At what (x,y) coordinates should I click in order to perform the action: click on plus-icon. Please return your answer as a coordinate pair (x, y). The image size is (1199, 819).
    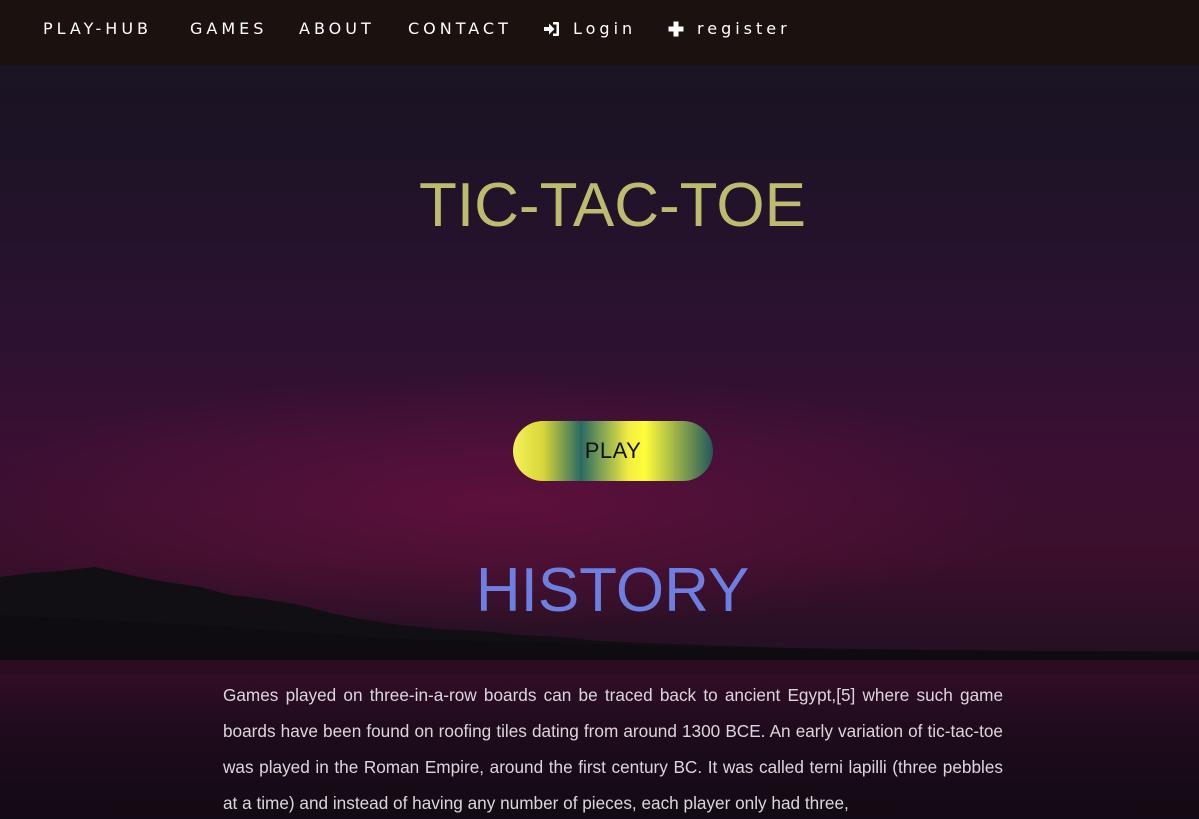
    Looking at the image, I should click on (676, 29).